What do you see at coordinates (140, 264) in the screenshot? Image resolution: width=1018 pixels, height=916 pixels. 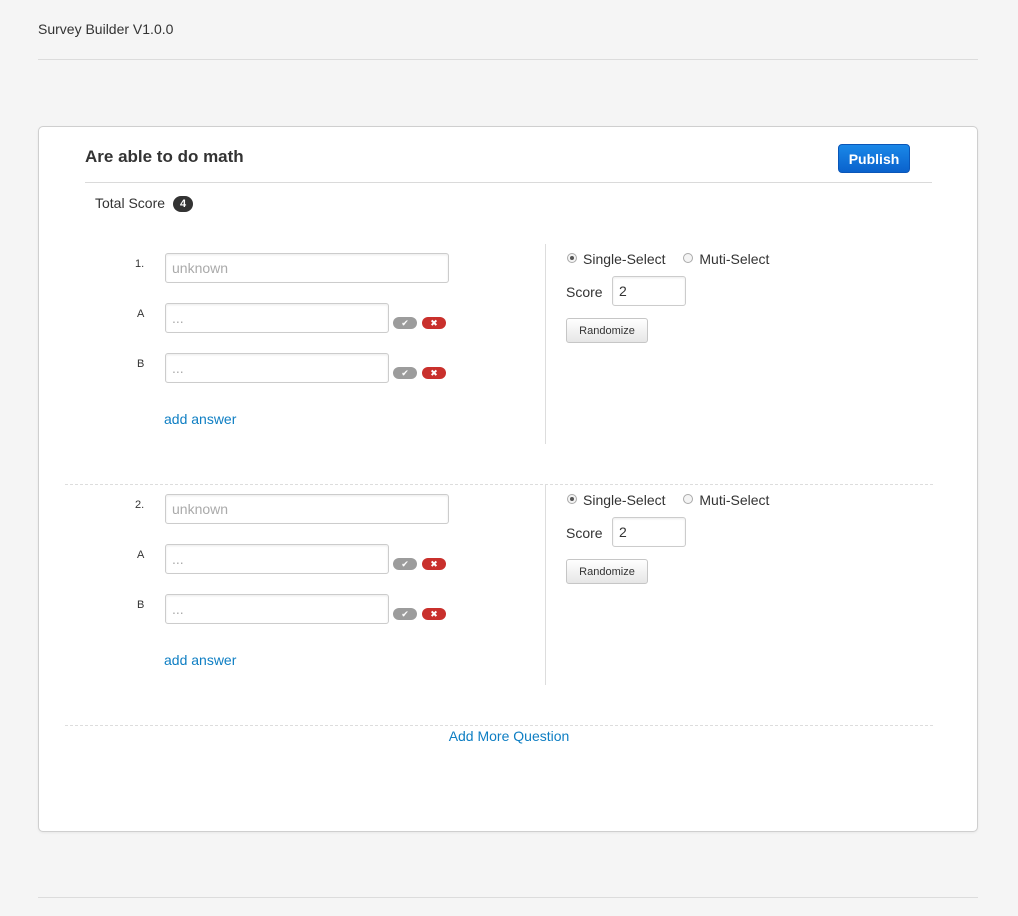 I see `question-number: 1.` at bounding box center [140, 264].